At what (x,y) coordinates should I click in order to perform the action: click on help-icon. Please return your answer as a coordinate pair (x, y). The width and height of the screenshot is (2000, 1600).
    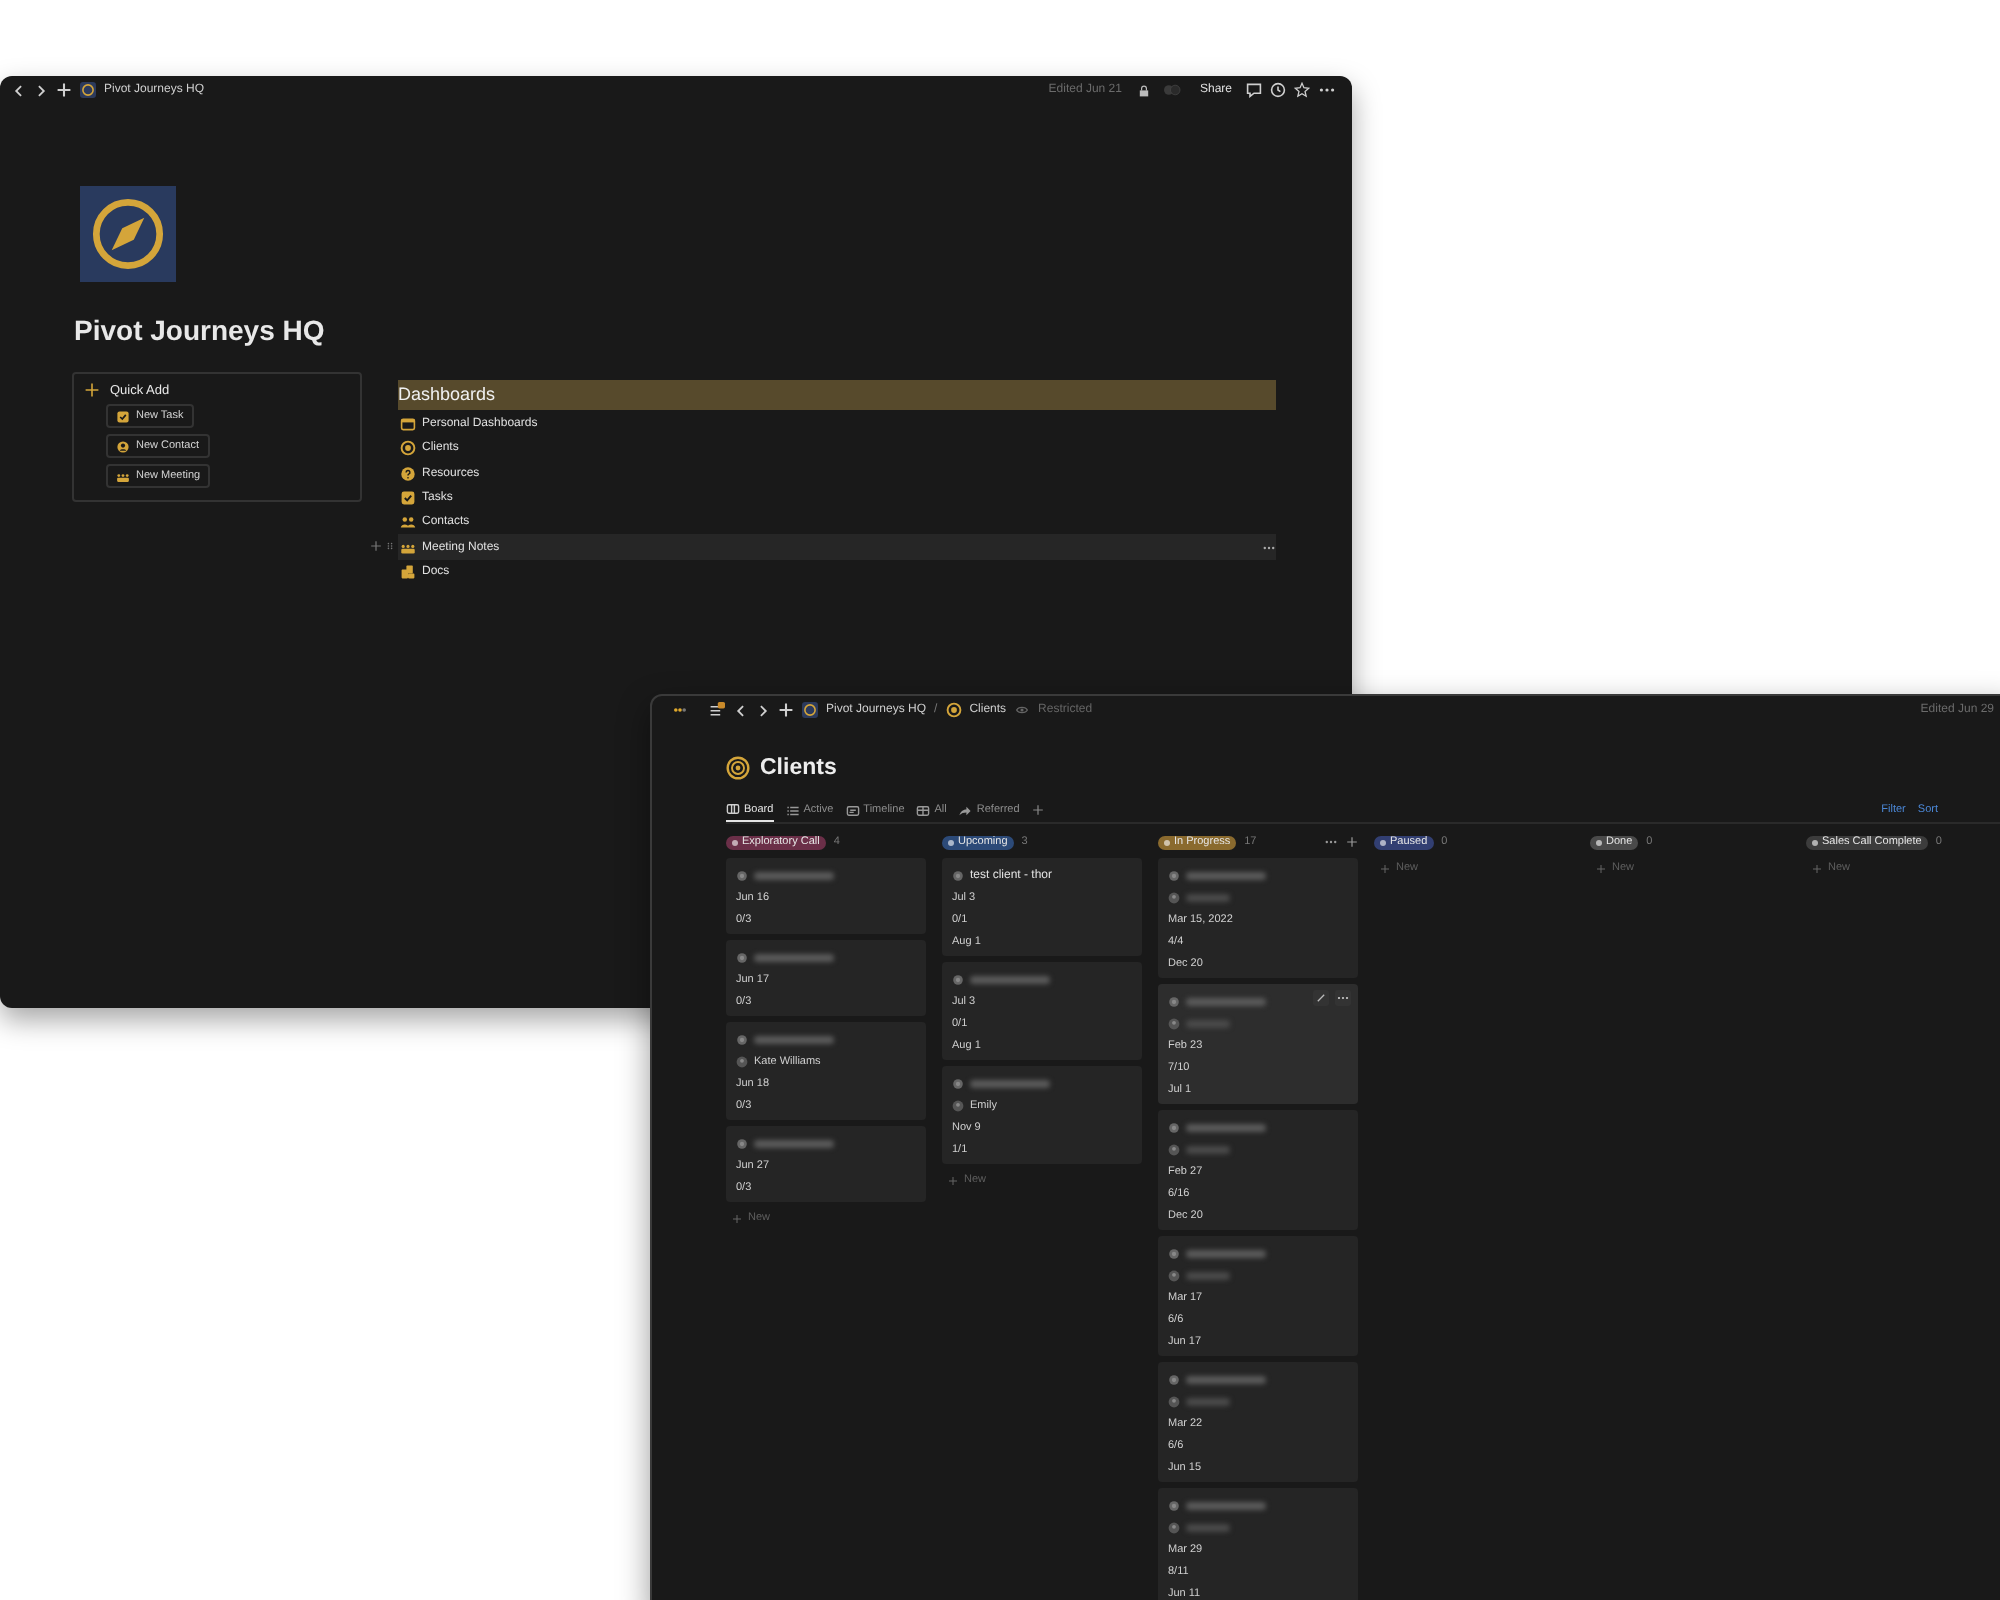
    Looking at the image, I should click on (408, 473).